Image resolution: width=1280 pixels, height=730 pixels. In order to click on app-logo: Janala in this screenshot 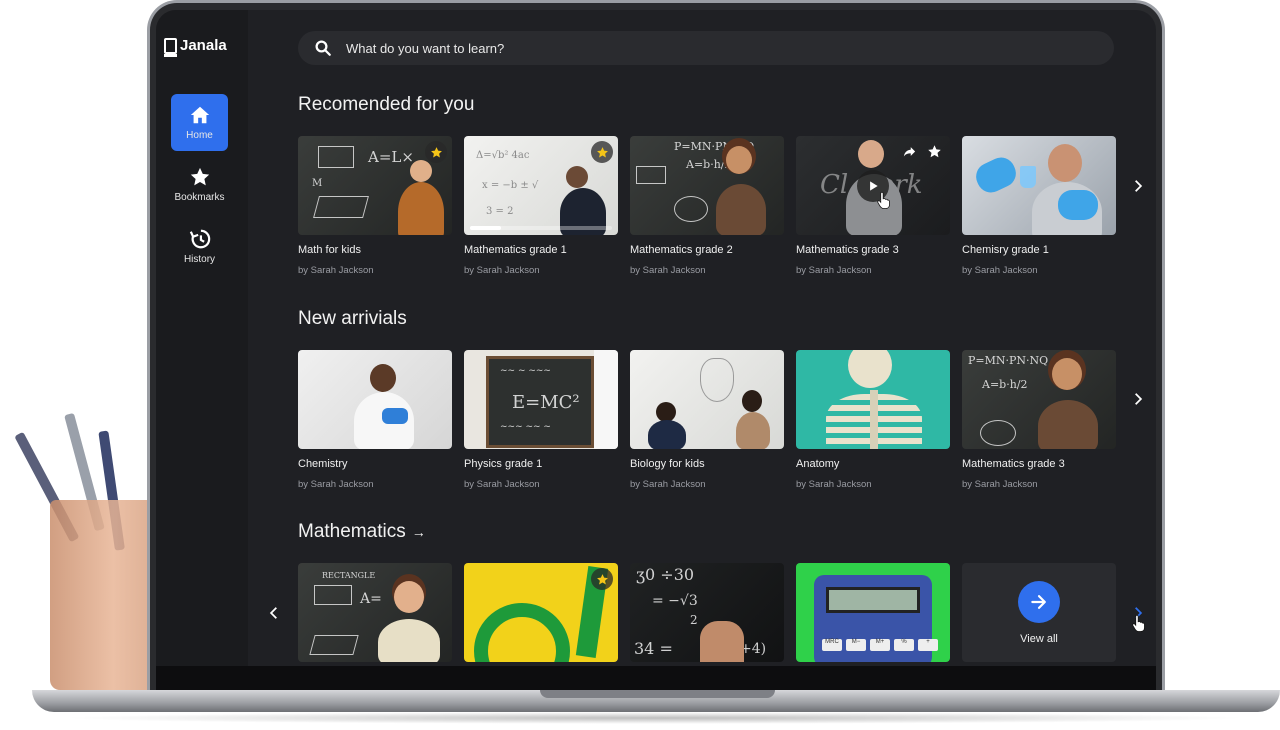, I will do `click(195, 47)`.